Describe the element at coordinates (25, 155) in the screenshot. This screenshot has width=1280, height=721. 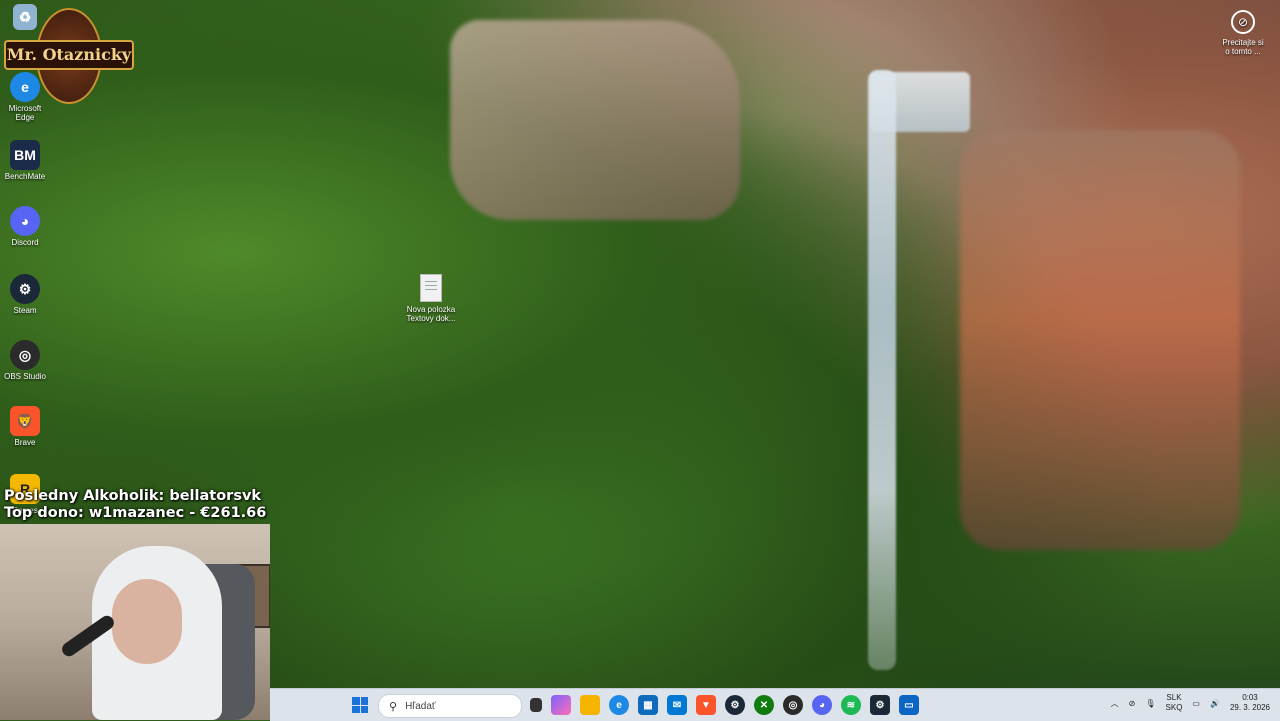
I see `benchmate-icon: BM` at that location.